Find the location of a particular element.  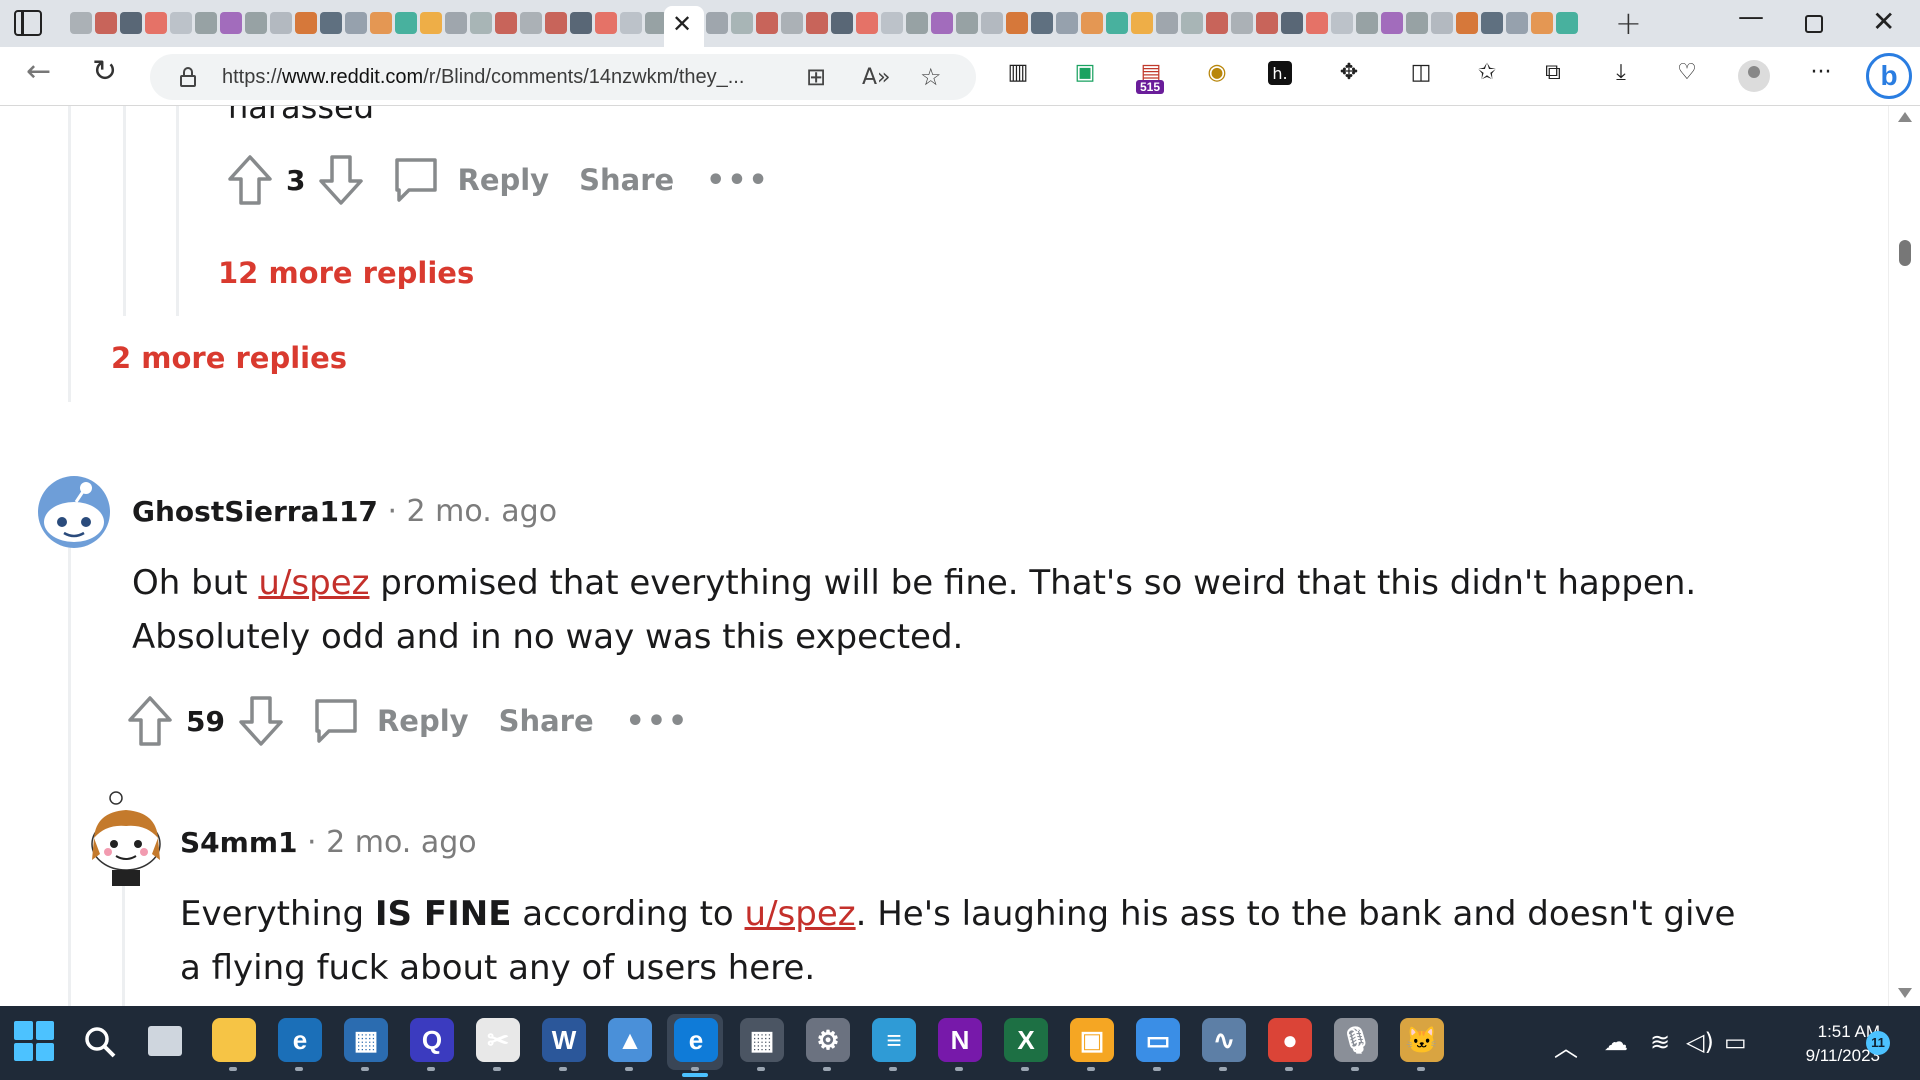

extension-globe-icon: ◉ is located at coordinates (1217, 72).